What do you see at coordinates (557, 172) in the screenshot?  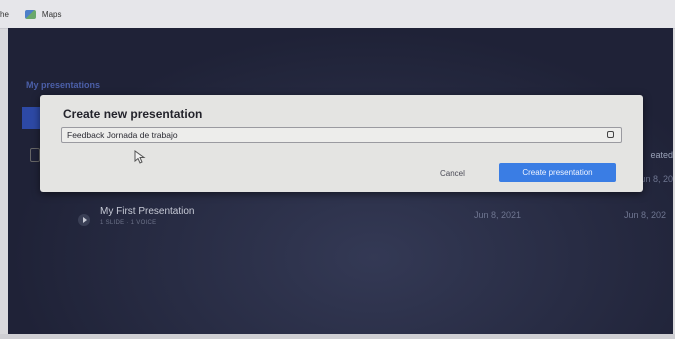 I see `create-presentation-button: Create presentation` at bounding box center [557, 172].